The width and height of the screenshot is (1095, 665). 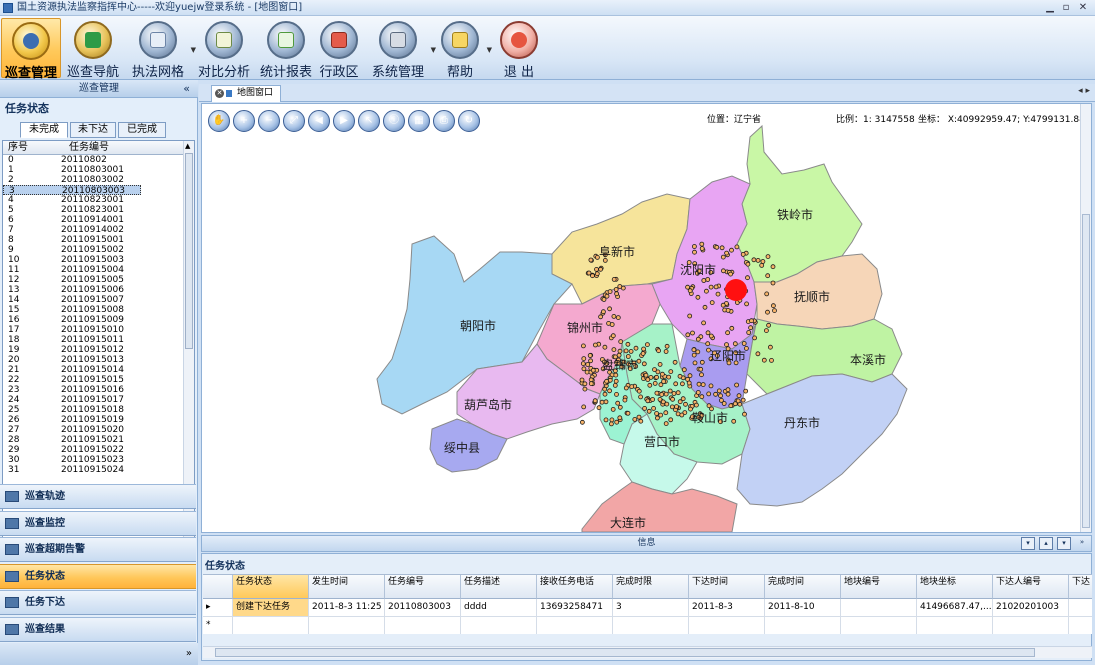 What do you see at coordinates (1046, 543) in the screenshot?
I see `panel-up-button: ▴` at bounding box center [1046, 543].